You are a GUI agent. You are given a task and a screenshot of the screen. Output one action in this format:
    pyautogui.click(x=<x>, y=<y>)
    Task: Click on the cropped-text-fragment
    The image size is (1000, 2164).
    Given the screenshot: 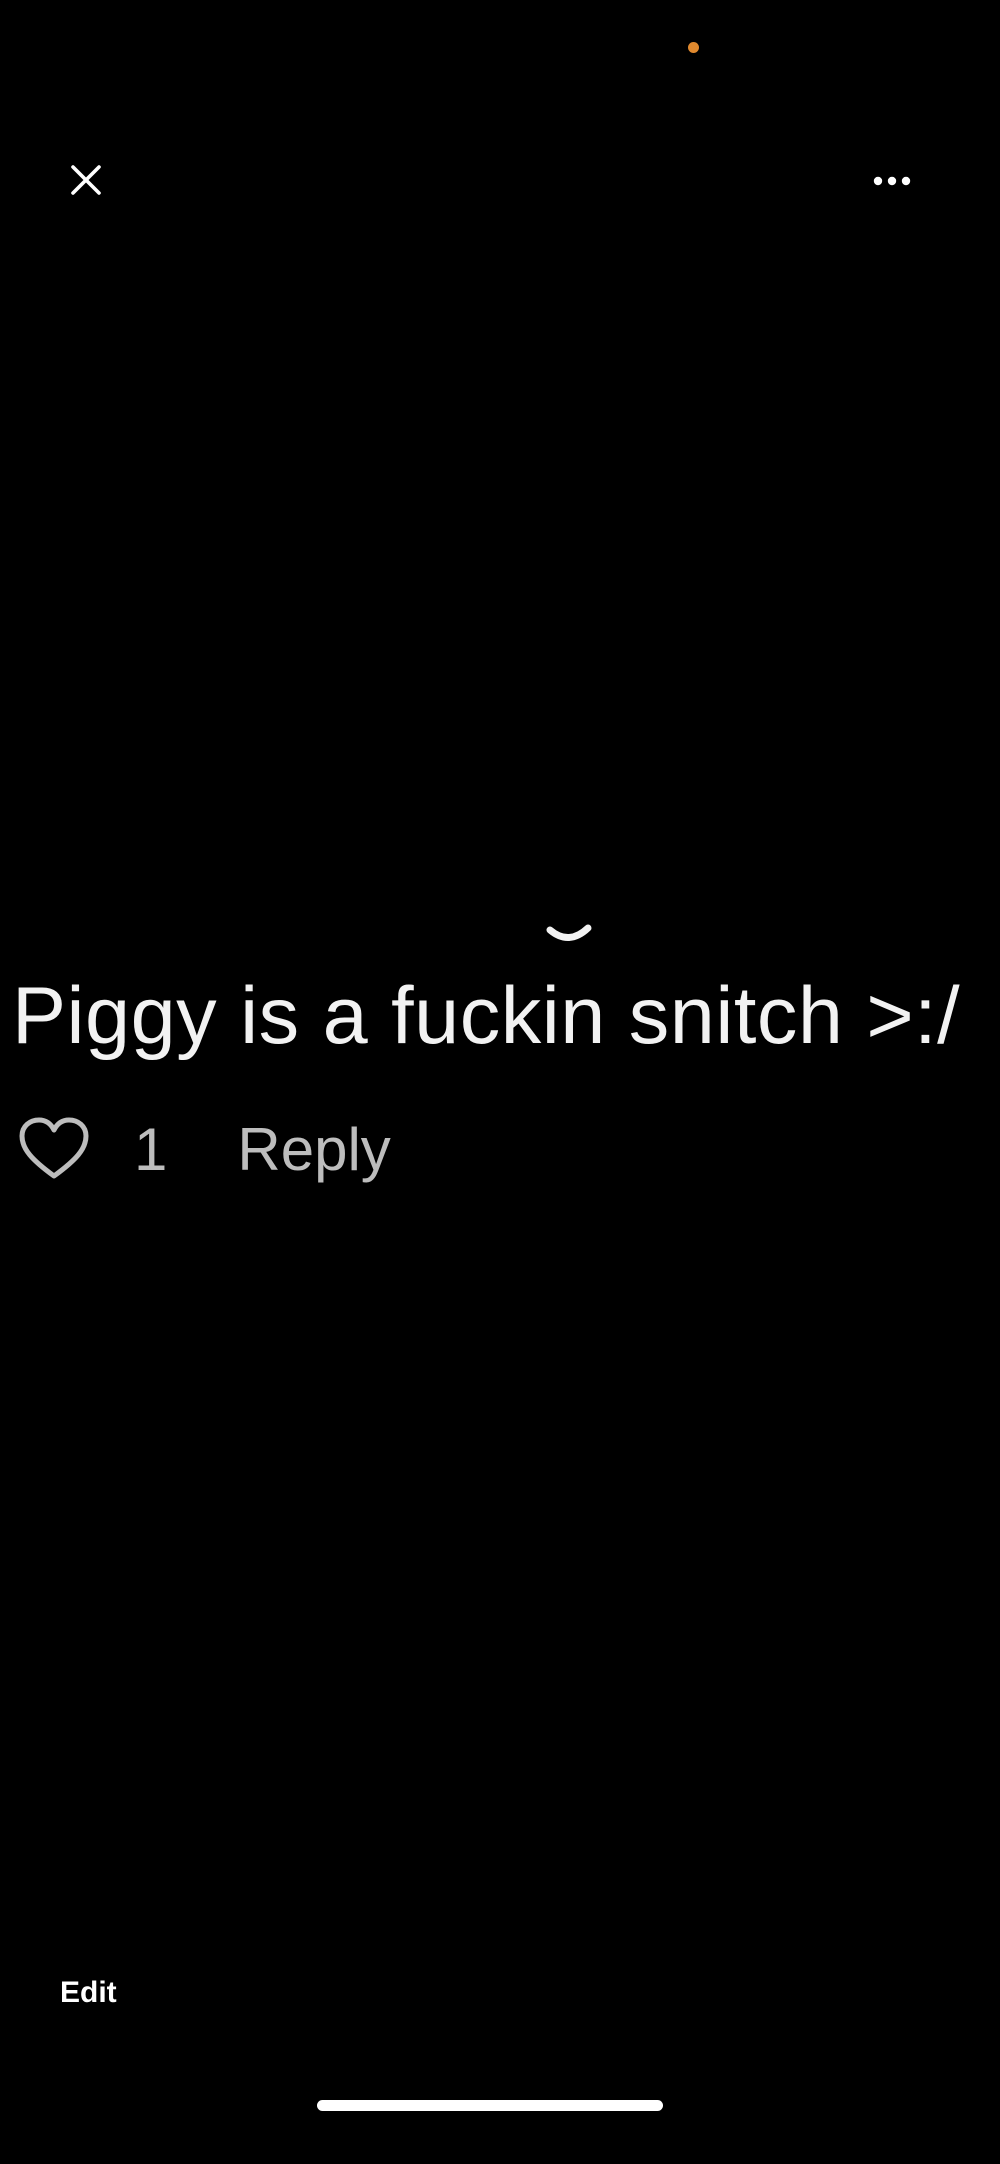 What is the action you would take?
    pyautogui.click(x=569, y=912)
    